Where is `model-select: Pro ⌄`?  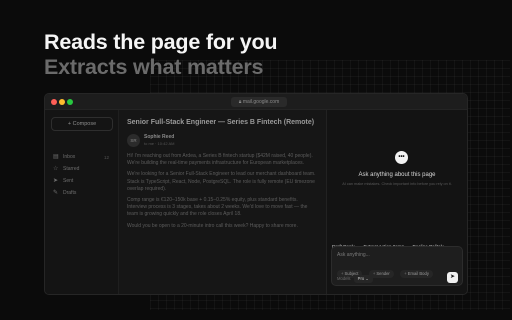 model-select: Pro ⌄ is located at coordinates (363, 279).